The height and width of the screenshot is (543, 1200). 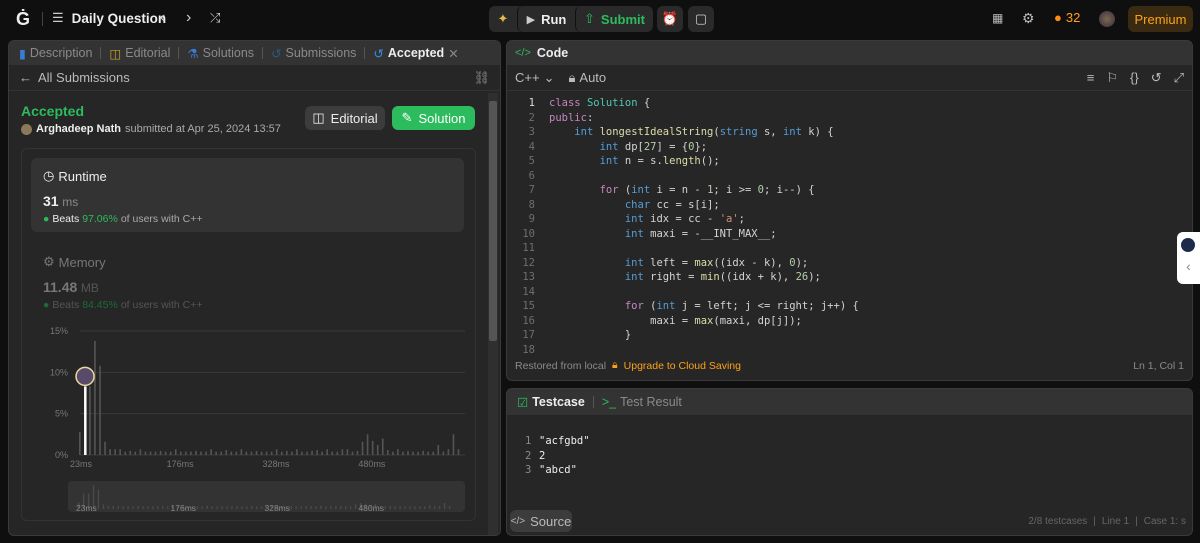 What do you see at coordinates (1158, 366) in the screenshot?
I see `cursor-position: Ln 1, Col 1` at bounding box center [1158, 366].